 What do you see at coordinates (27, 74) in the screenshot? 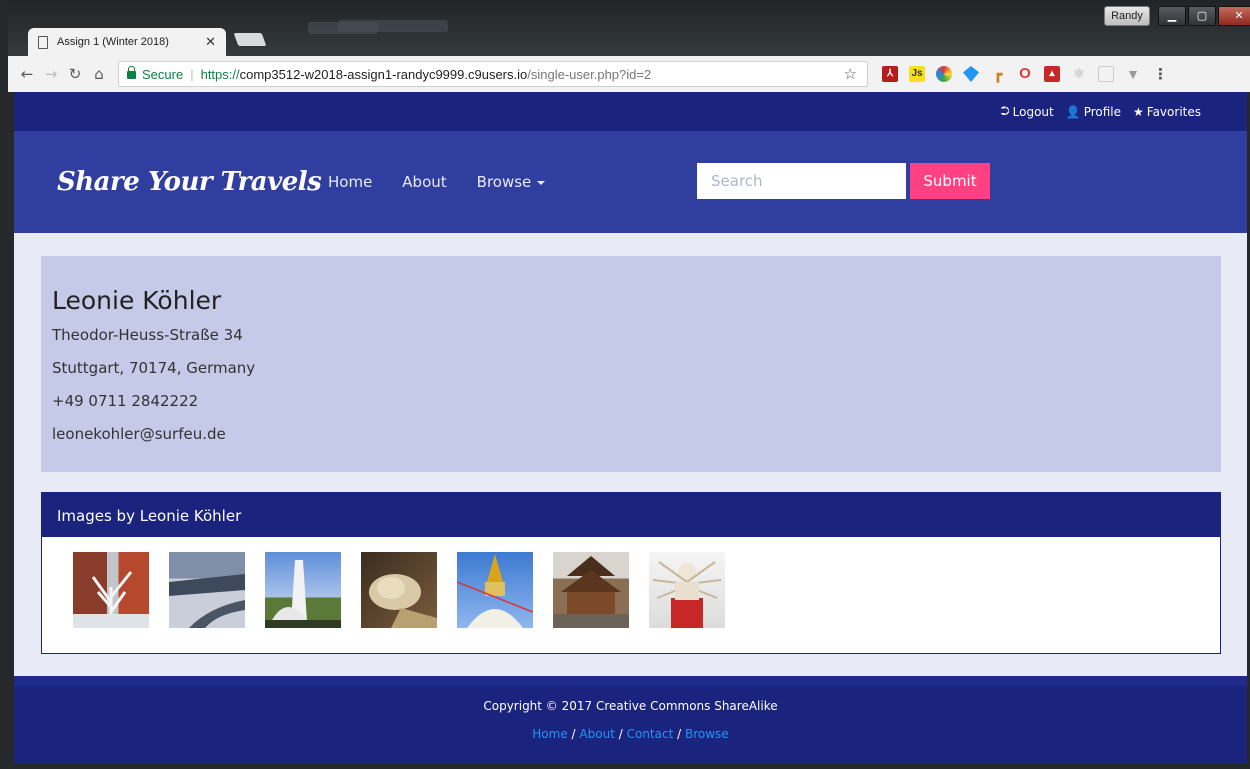
I see `back-arrow-icon: ←` at bounding box center [27, 74].